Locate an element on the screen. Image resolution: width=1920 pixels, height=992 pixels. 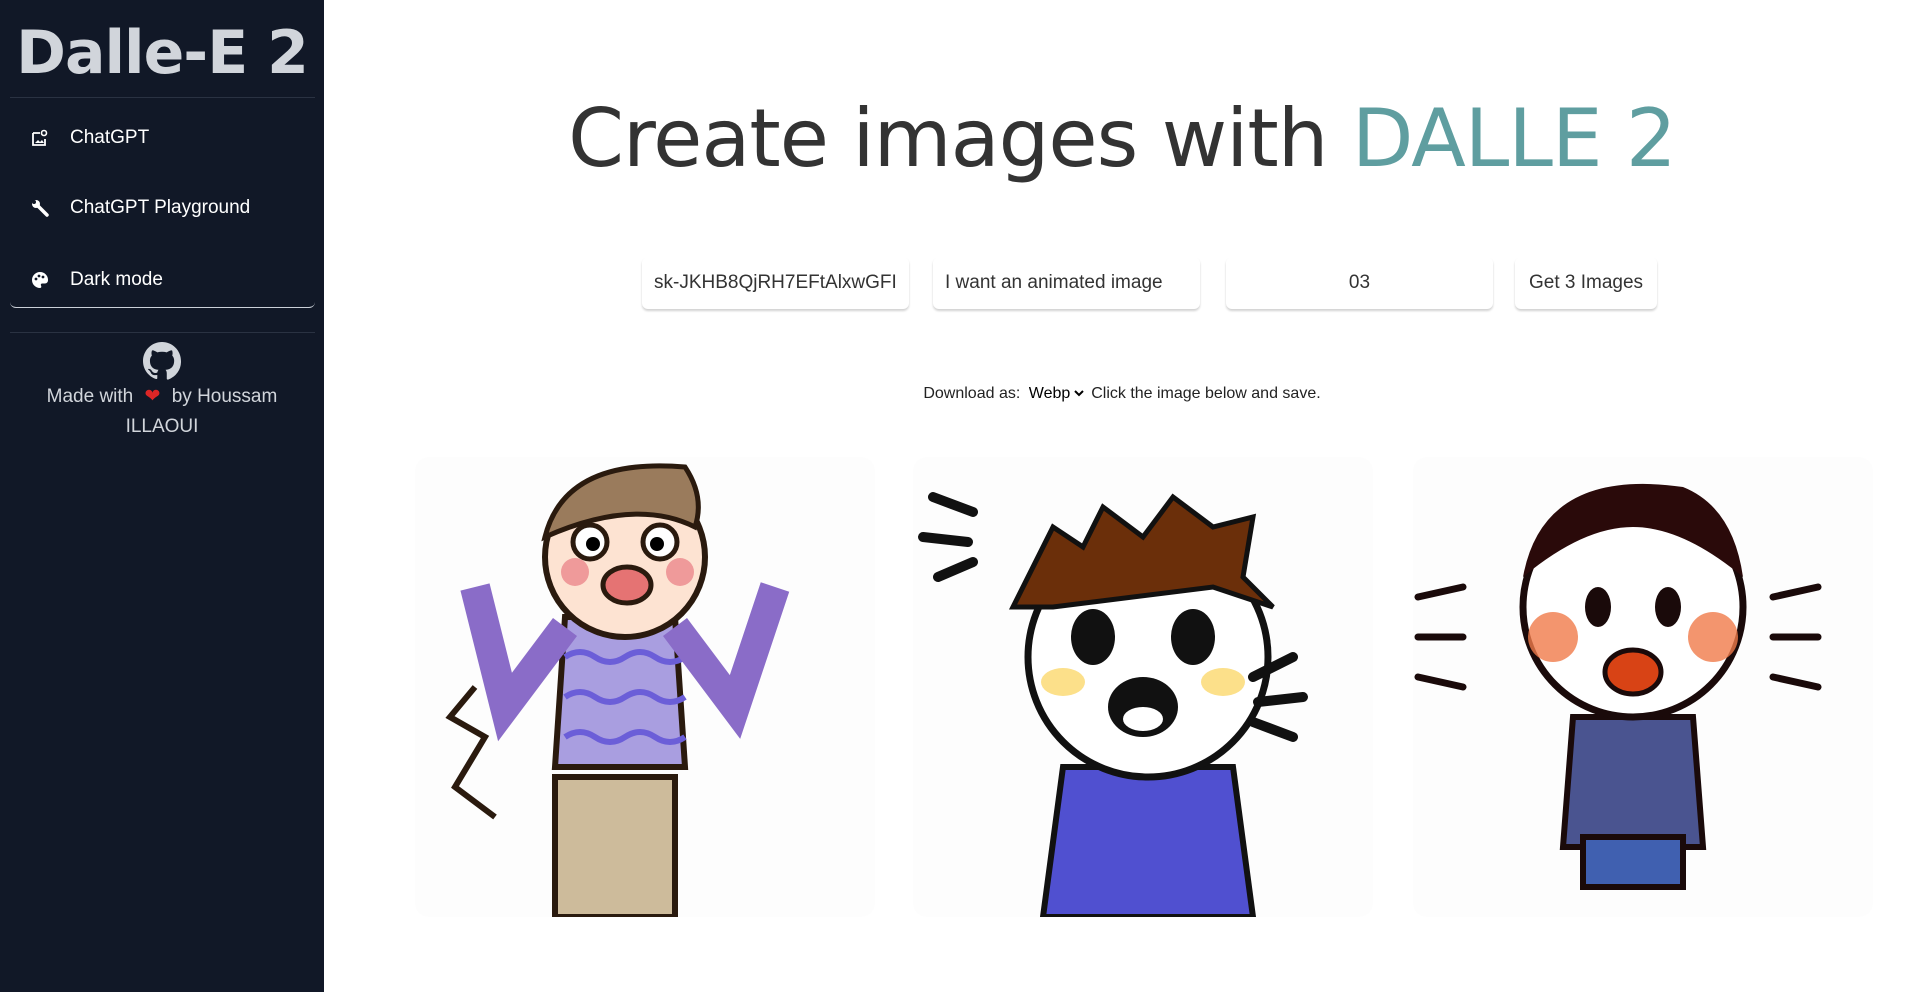
download-hint: Click the image below and save. is located at coordinates (1206, 393).